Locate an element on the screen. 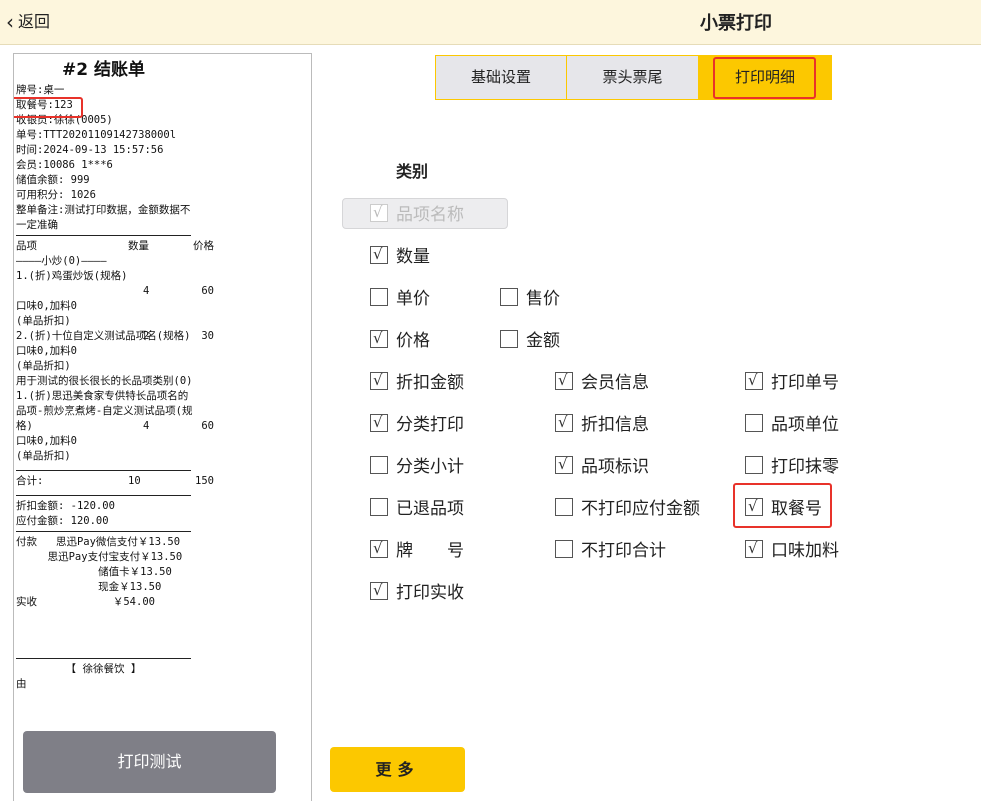 This screenshot has width=981, height=801. checkbox-label: 单价 is located at coordinates (413, 299).